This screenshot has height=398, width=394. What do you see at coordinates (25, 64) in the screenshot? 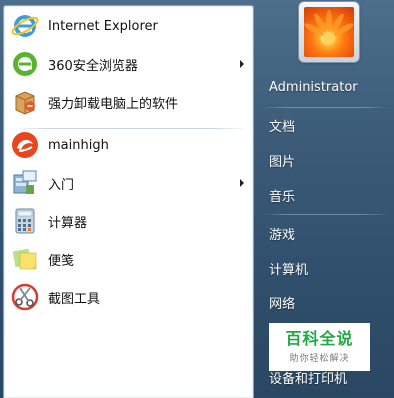
I see `360-browser-icon` at bounding box center [25, 64].